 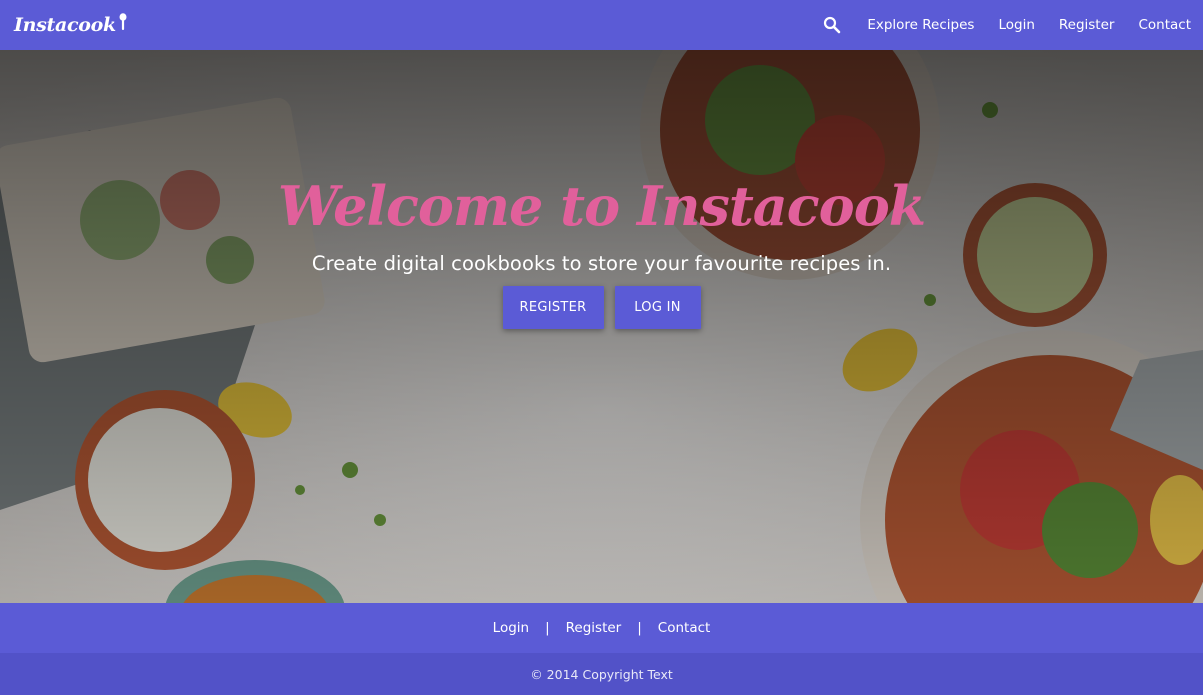 What do you see at coordinates (511, 628) in the screenshot?
I see `footer-login-link: Login` at bounding box center [511, 628].